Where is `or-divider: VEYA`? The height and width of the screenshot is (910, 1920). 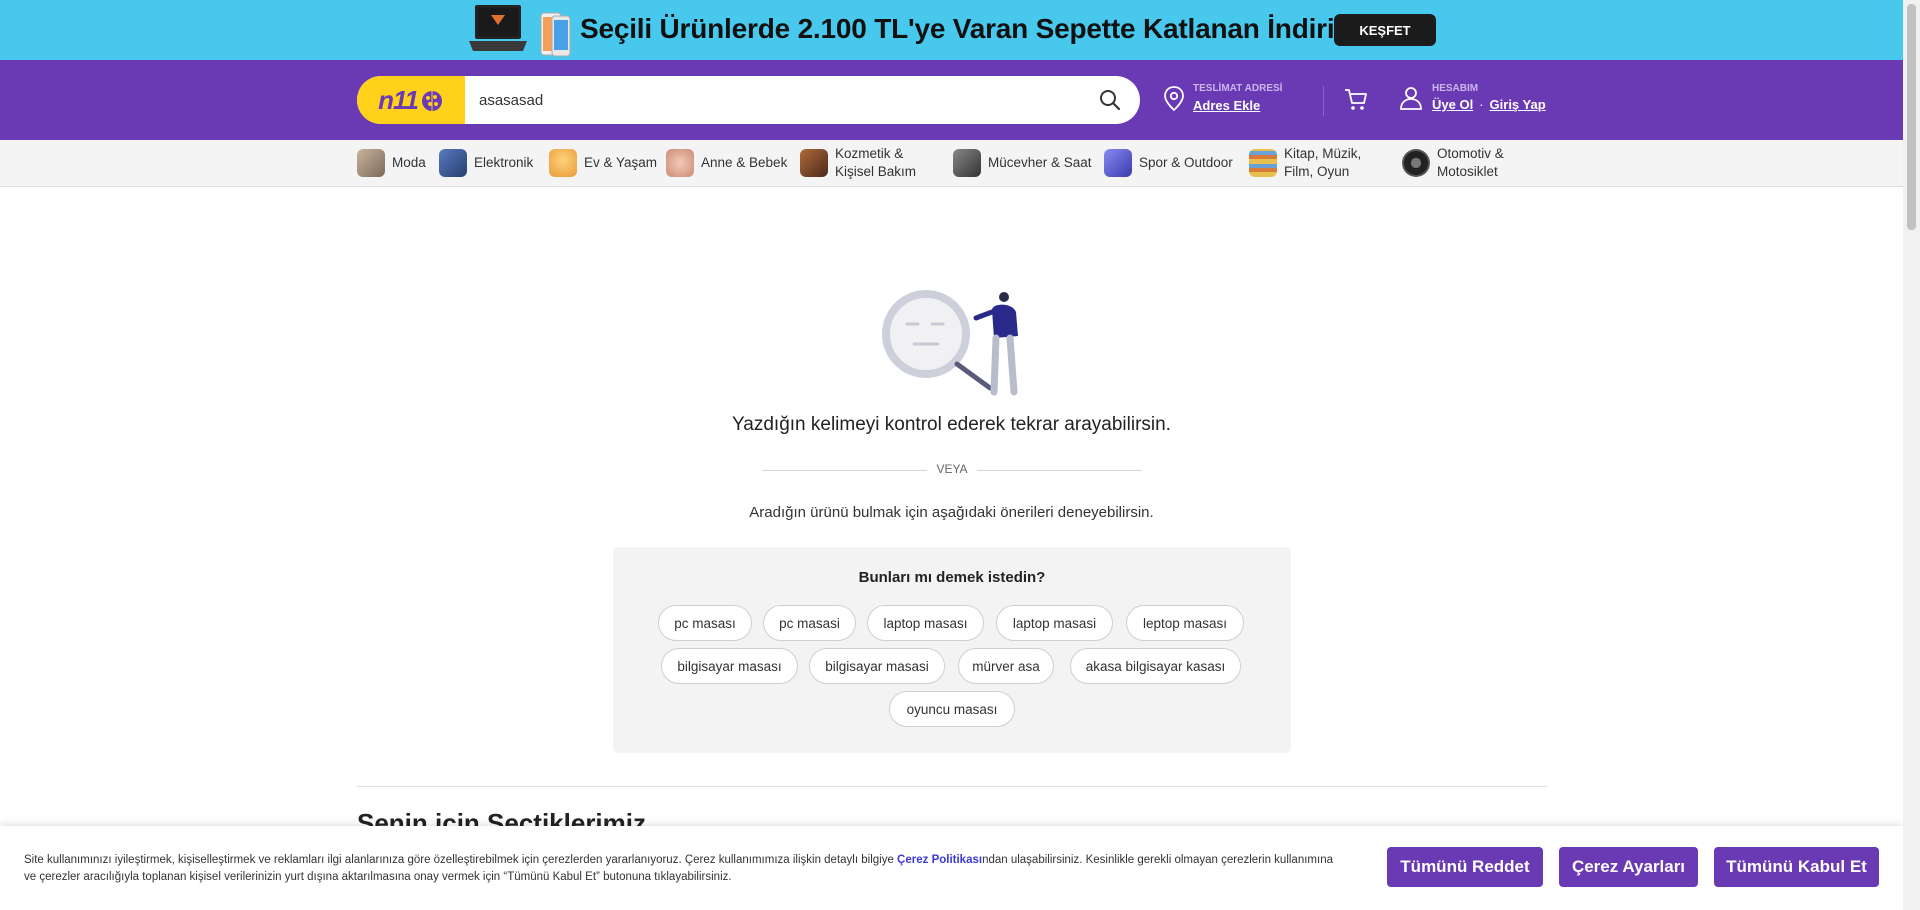 or-divider: VEYA is located at coordinates (952, 470).